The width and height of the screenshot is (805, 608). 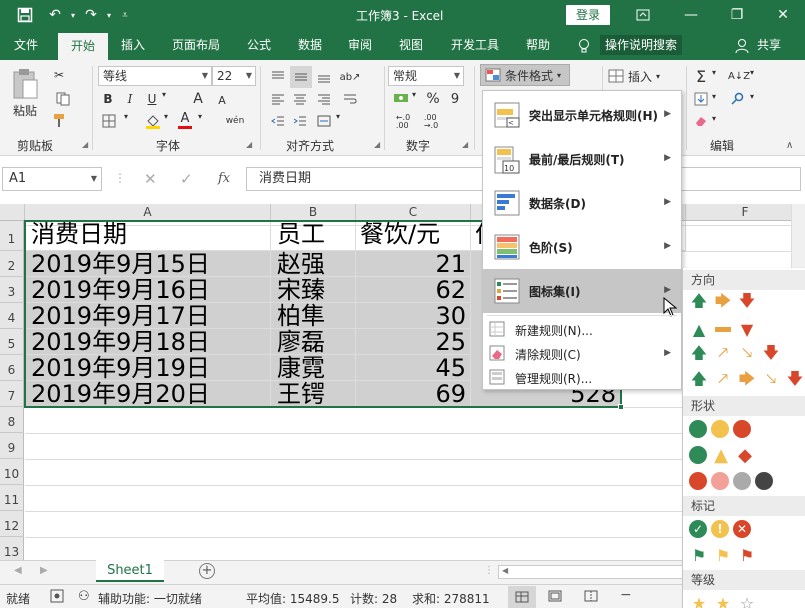 What do you see at coordinates (148, 342) in the screenshot?
I see `table-cell: 2019年9月18日` at bounding box center [148, 342].